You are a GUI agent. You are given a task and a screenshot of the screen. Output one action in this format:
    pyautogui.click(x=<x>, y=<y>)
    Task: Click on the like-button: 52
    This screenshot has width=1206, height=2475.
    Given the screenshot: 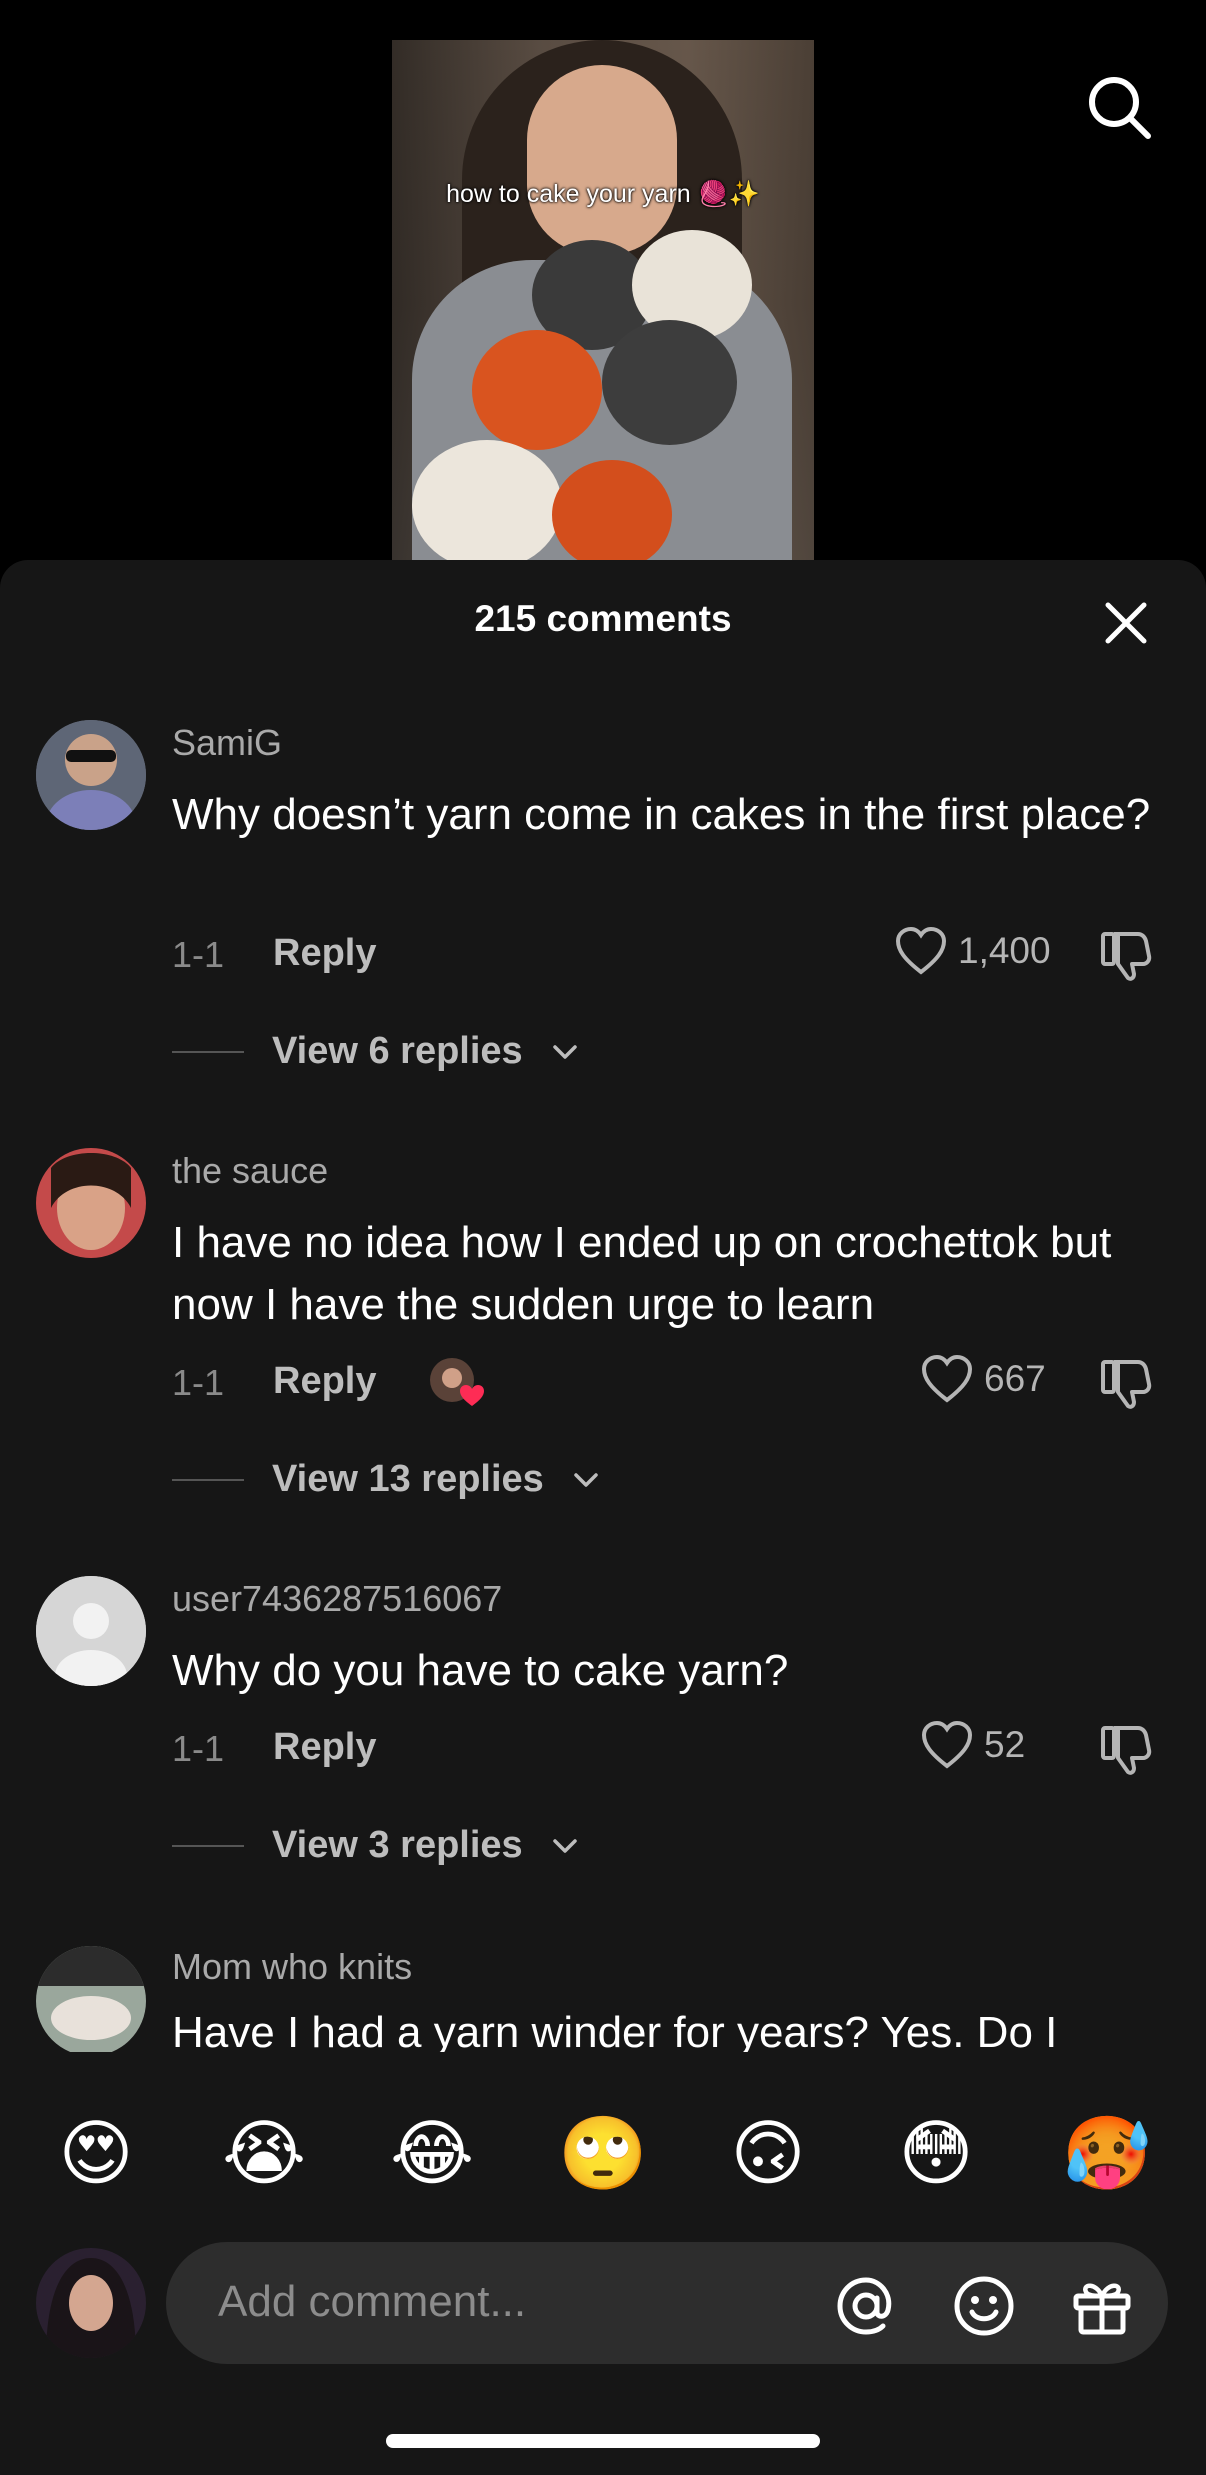 What is the action you would take?
    pyautogui.click(x=972, y=1745)
    